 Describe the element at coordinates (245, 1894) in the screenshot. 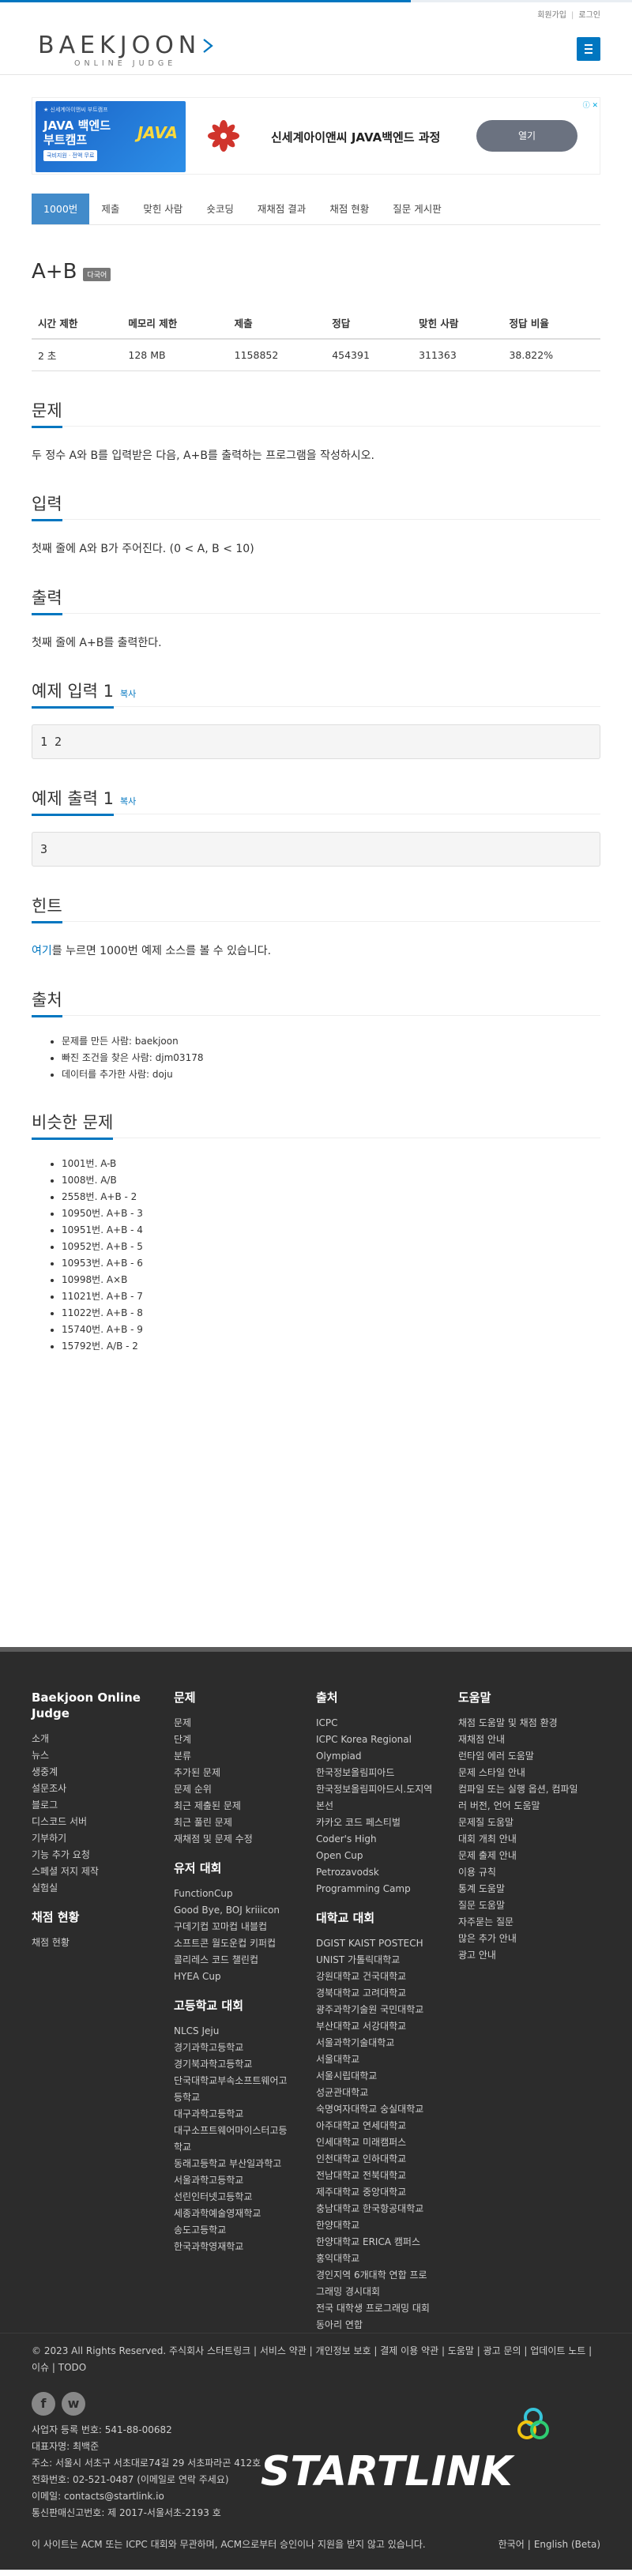

I see `footer-link: FunctionCup` at that location.